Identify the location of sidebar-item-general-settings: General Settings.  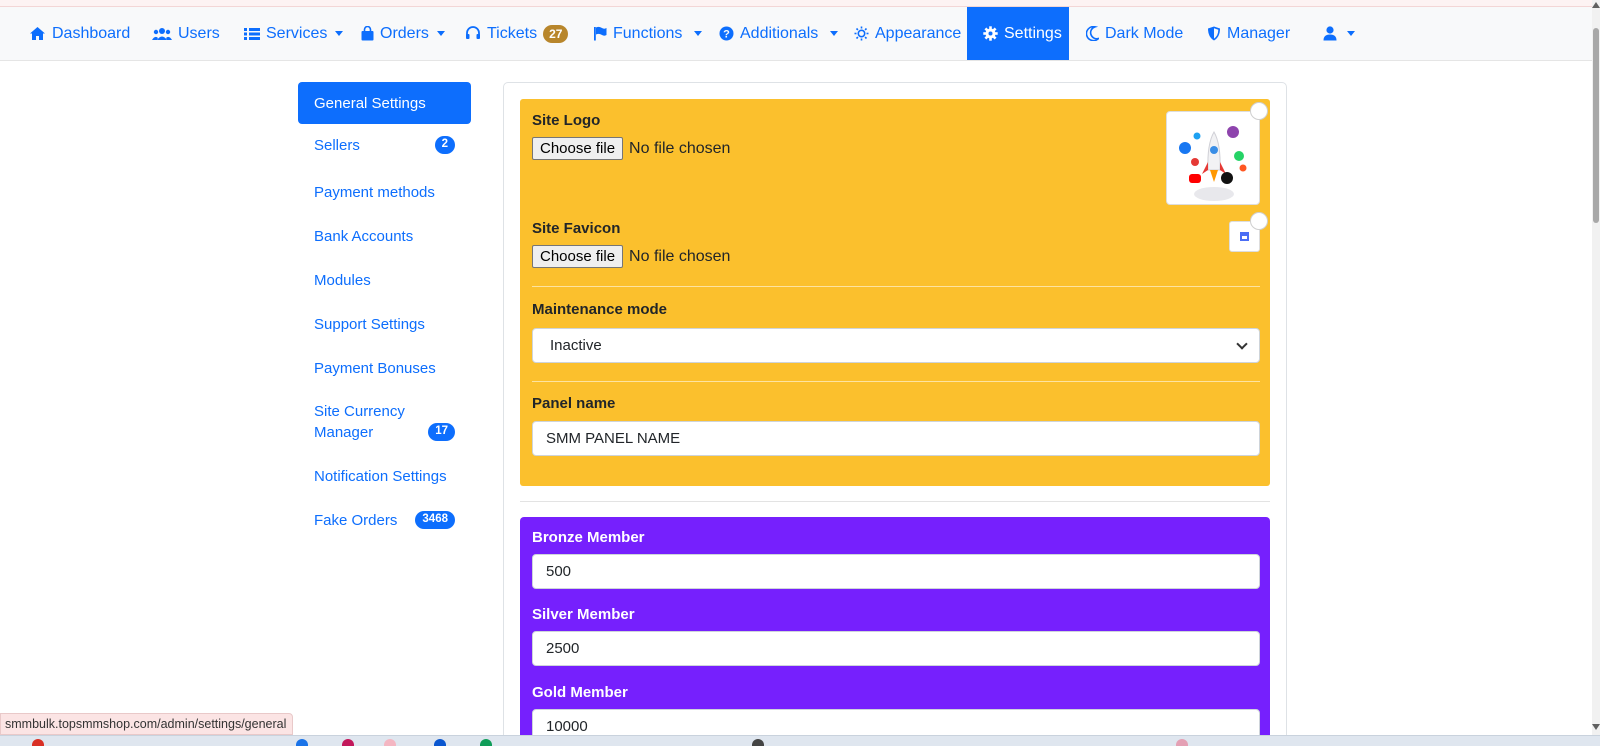
(384, 103).